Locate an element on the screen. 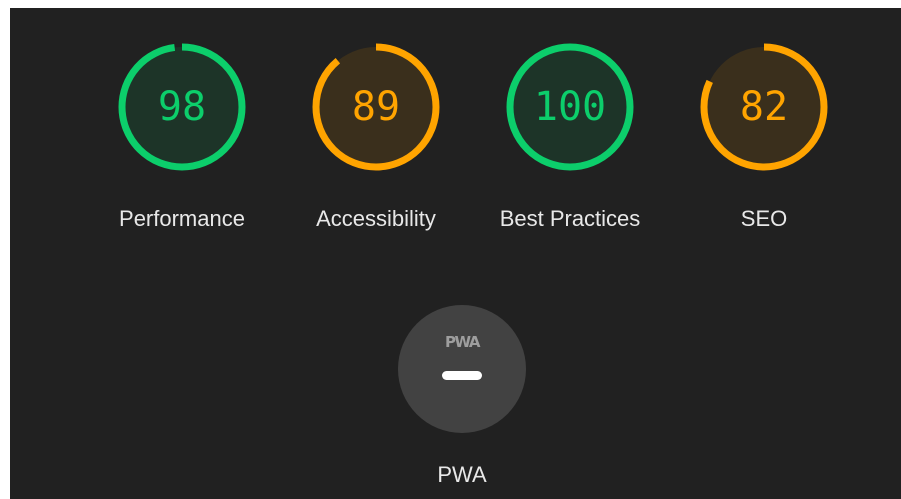  gauge-performance-link: 98 Performance is located at coordinates (182, 141).